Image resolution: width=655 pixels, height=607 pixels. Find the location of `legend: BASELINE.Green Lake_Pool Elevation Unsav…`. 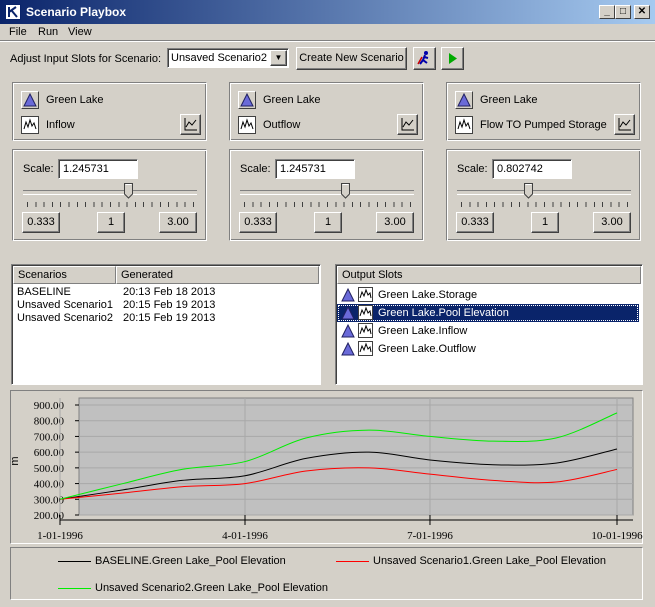

legend: BASELINE.Green Lake_Pool Elevation Unsav… is located at coordinates (326, 573).